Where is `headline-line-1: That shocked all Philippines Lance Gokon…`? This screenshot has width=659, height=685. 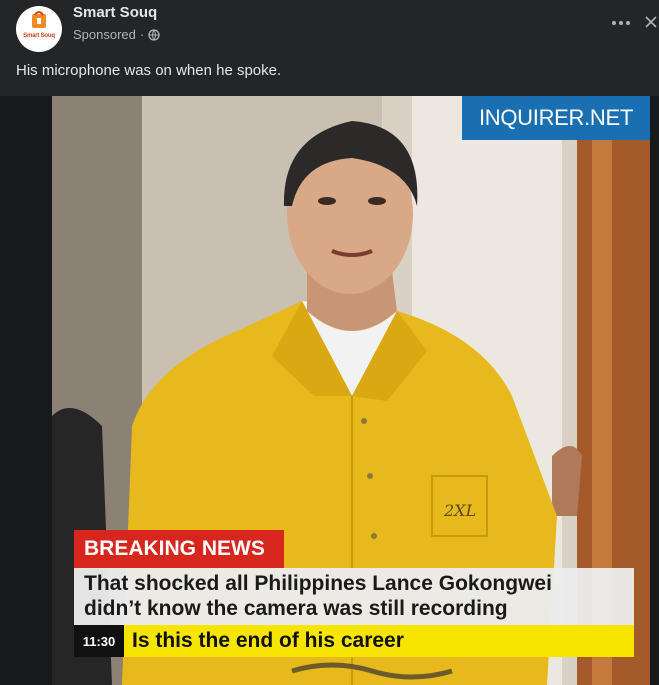 headline-line-1: That shocked all Philippines Lance Gokon… is located at coordinates (318, 583).